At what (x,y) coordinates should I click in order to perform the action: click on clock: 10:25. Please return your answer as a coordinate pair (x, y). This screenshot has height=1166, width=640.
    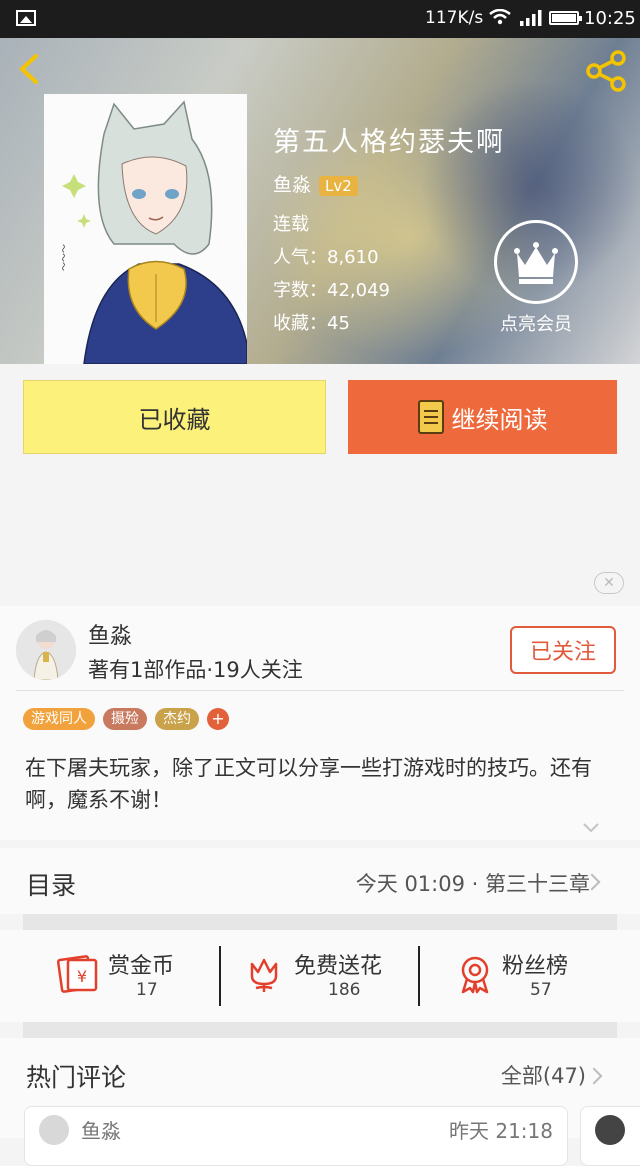
    Looking at the image, I should click on (610, 18).